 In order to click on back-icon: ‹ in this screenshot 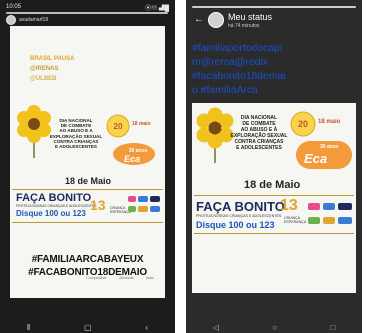, I will do `click(146, 327)`.